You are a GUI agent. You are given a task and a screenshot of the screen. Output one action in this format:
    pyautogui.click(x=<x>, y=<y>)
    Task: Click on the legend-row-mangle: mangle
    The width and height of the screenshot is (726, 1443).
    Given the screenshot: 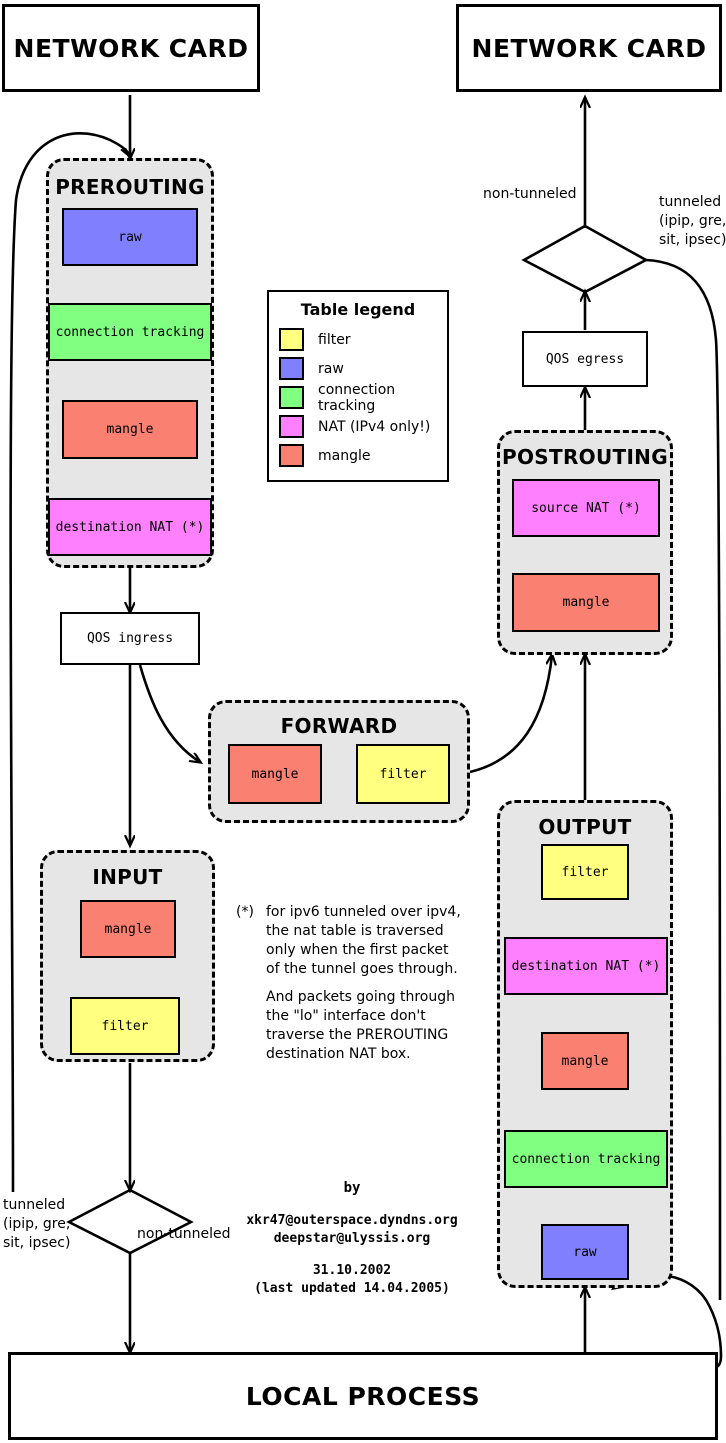 What is the action you would take?
    pyautogui.click(x=358, y=455)
    